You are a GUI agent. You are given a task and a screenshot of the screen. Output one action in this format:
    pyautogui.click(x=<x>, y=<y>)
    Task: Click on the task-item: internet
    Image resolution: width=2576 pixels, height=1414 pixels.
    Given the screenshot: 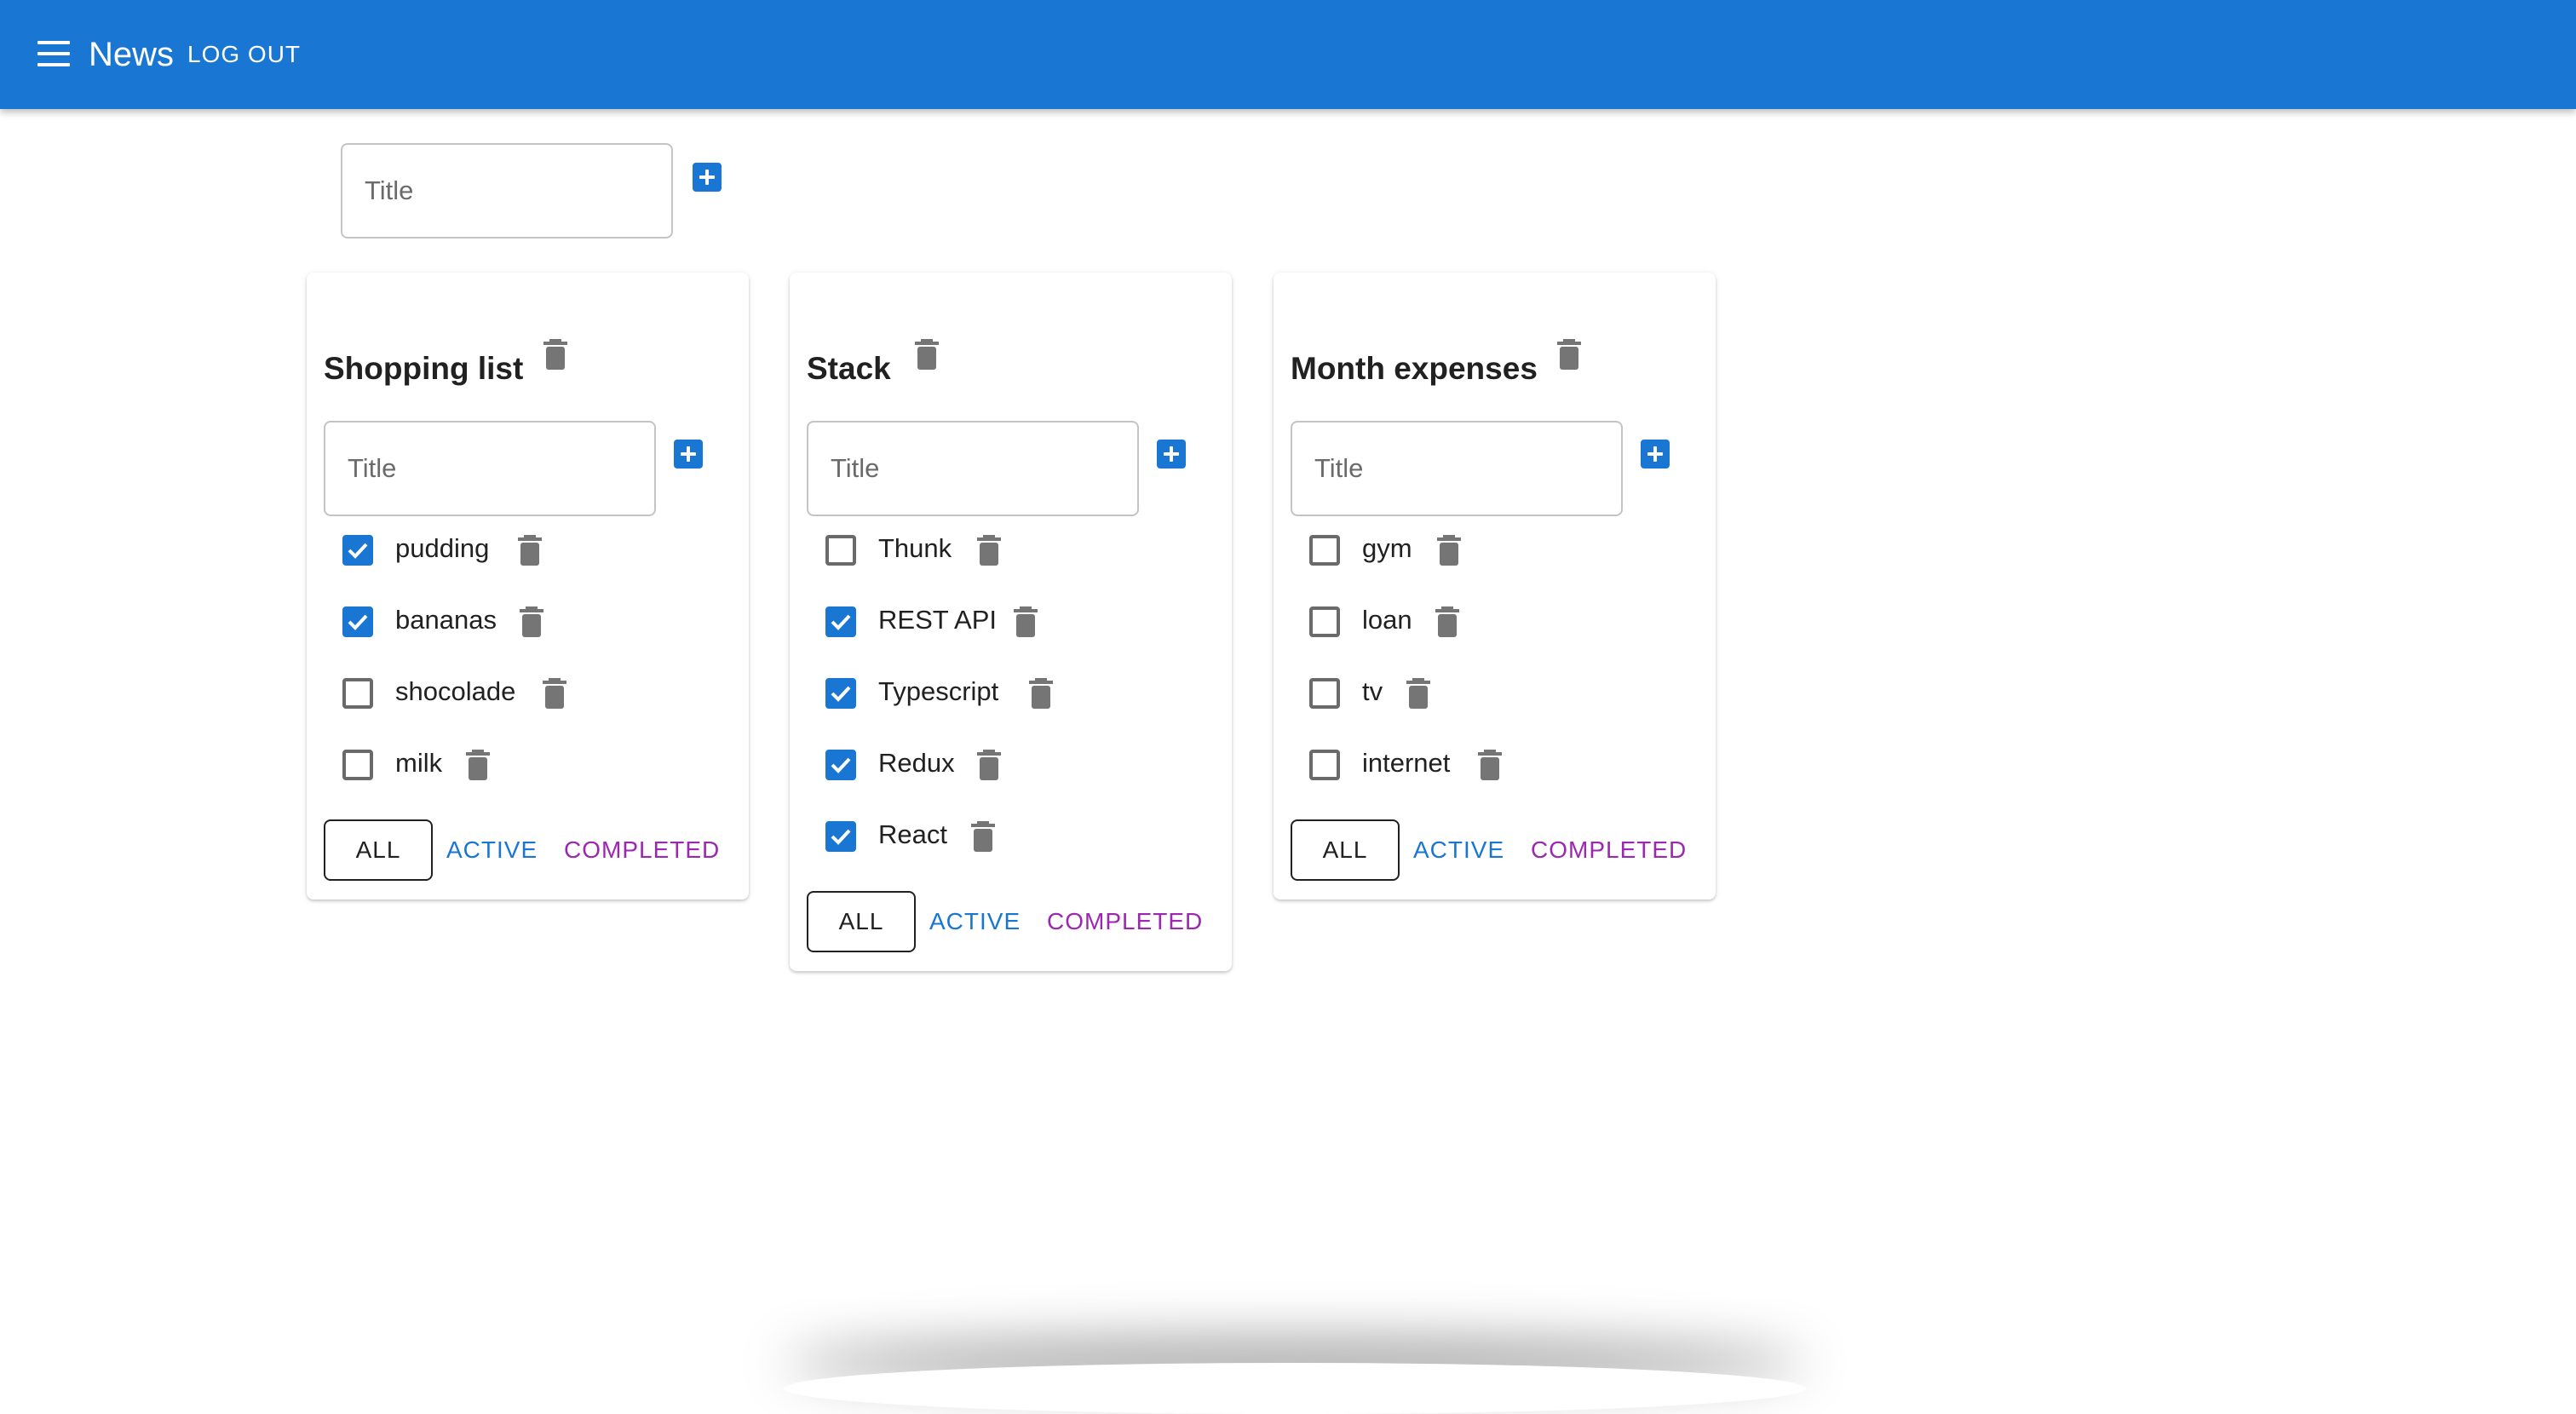 What is the action you would take?
    pyautogui.click(x=1495, y=763)
    